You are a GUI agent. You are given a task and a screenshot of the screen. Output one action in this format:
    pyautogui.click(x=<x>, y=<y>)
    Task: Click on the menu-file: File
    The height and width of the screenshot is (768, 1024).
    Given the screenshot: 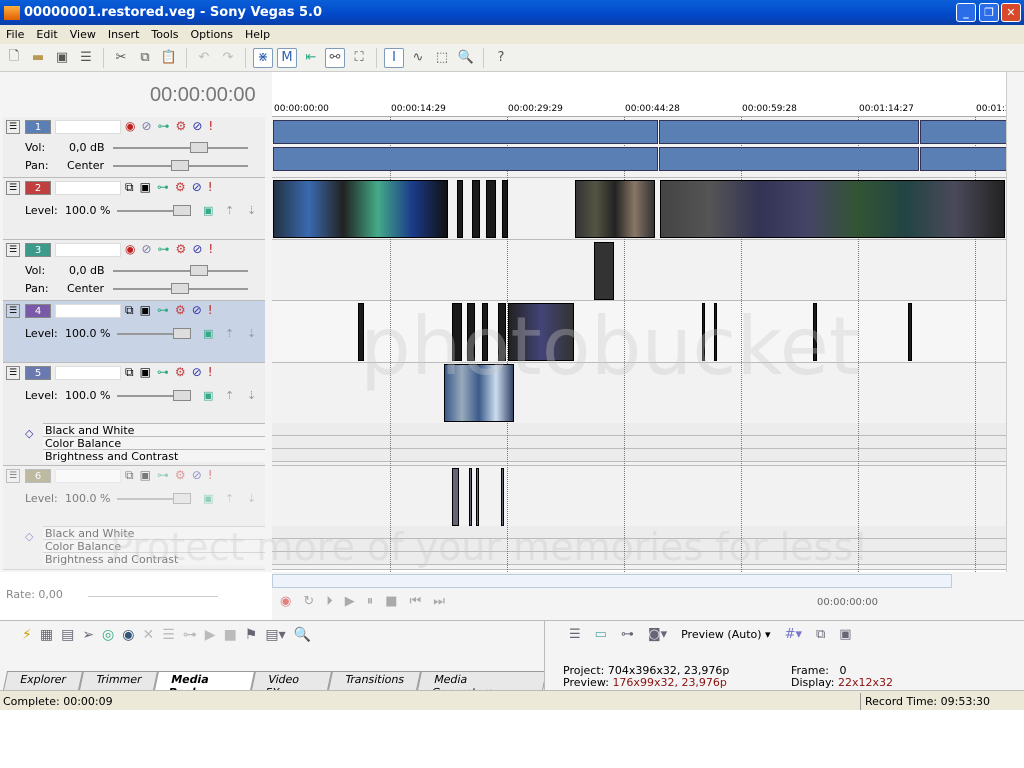 What is the action you would take?
    pyautogui.click(x=15, y=34)
    